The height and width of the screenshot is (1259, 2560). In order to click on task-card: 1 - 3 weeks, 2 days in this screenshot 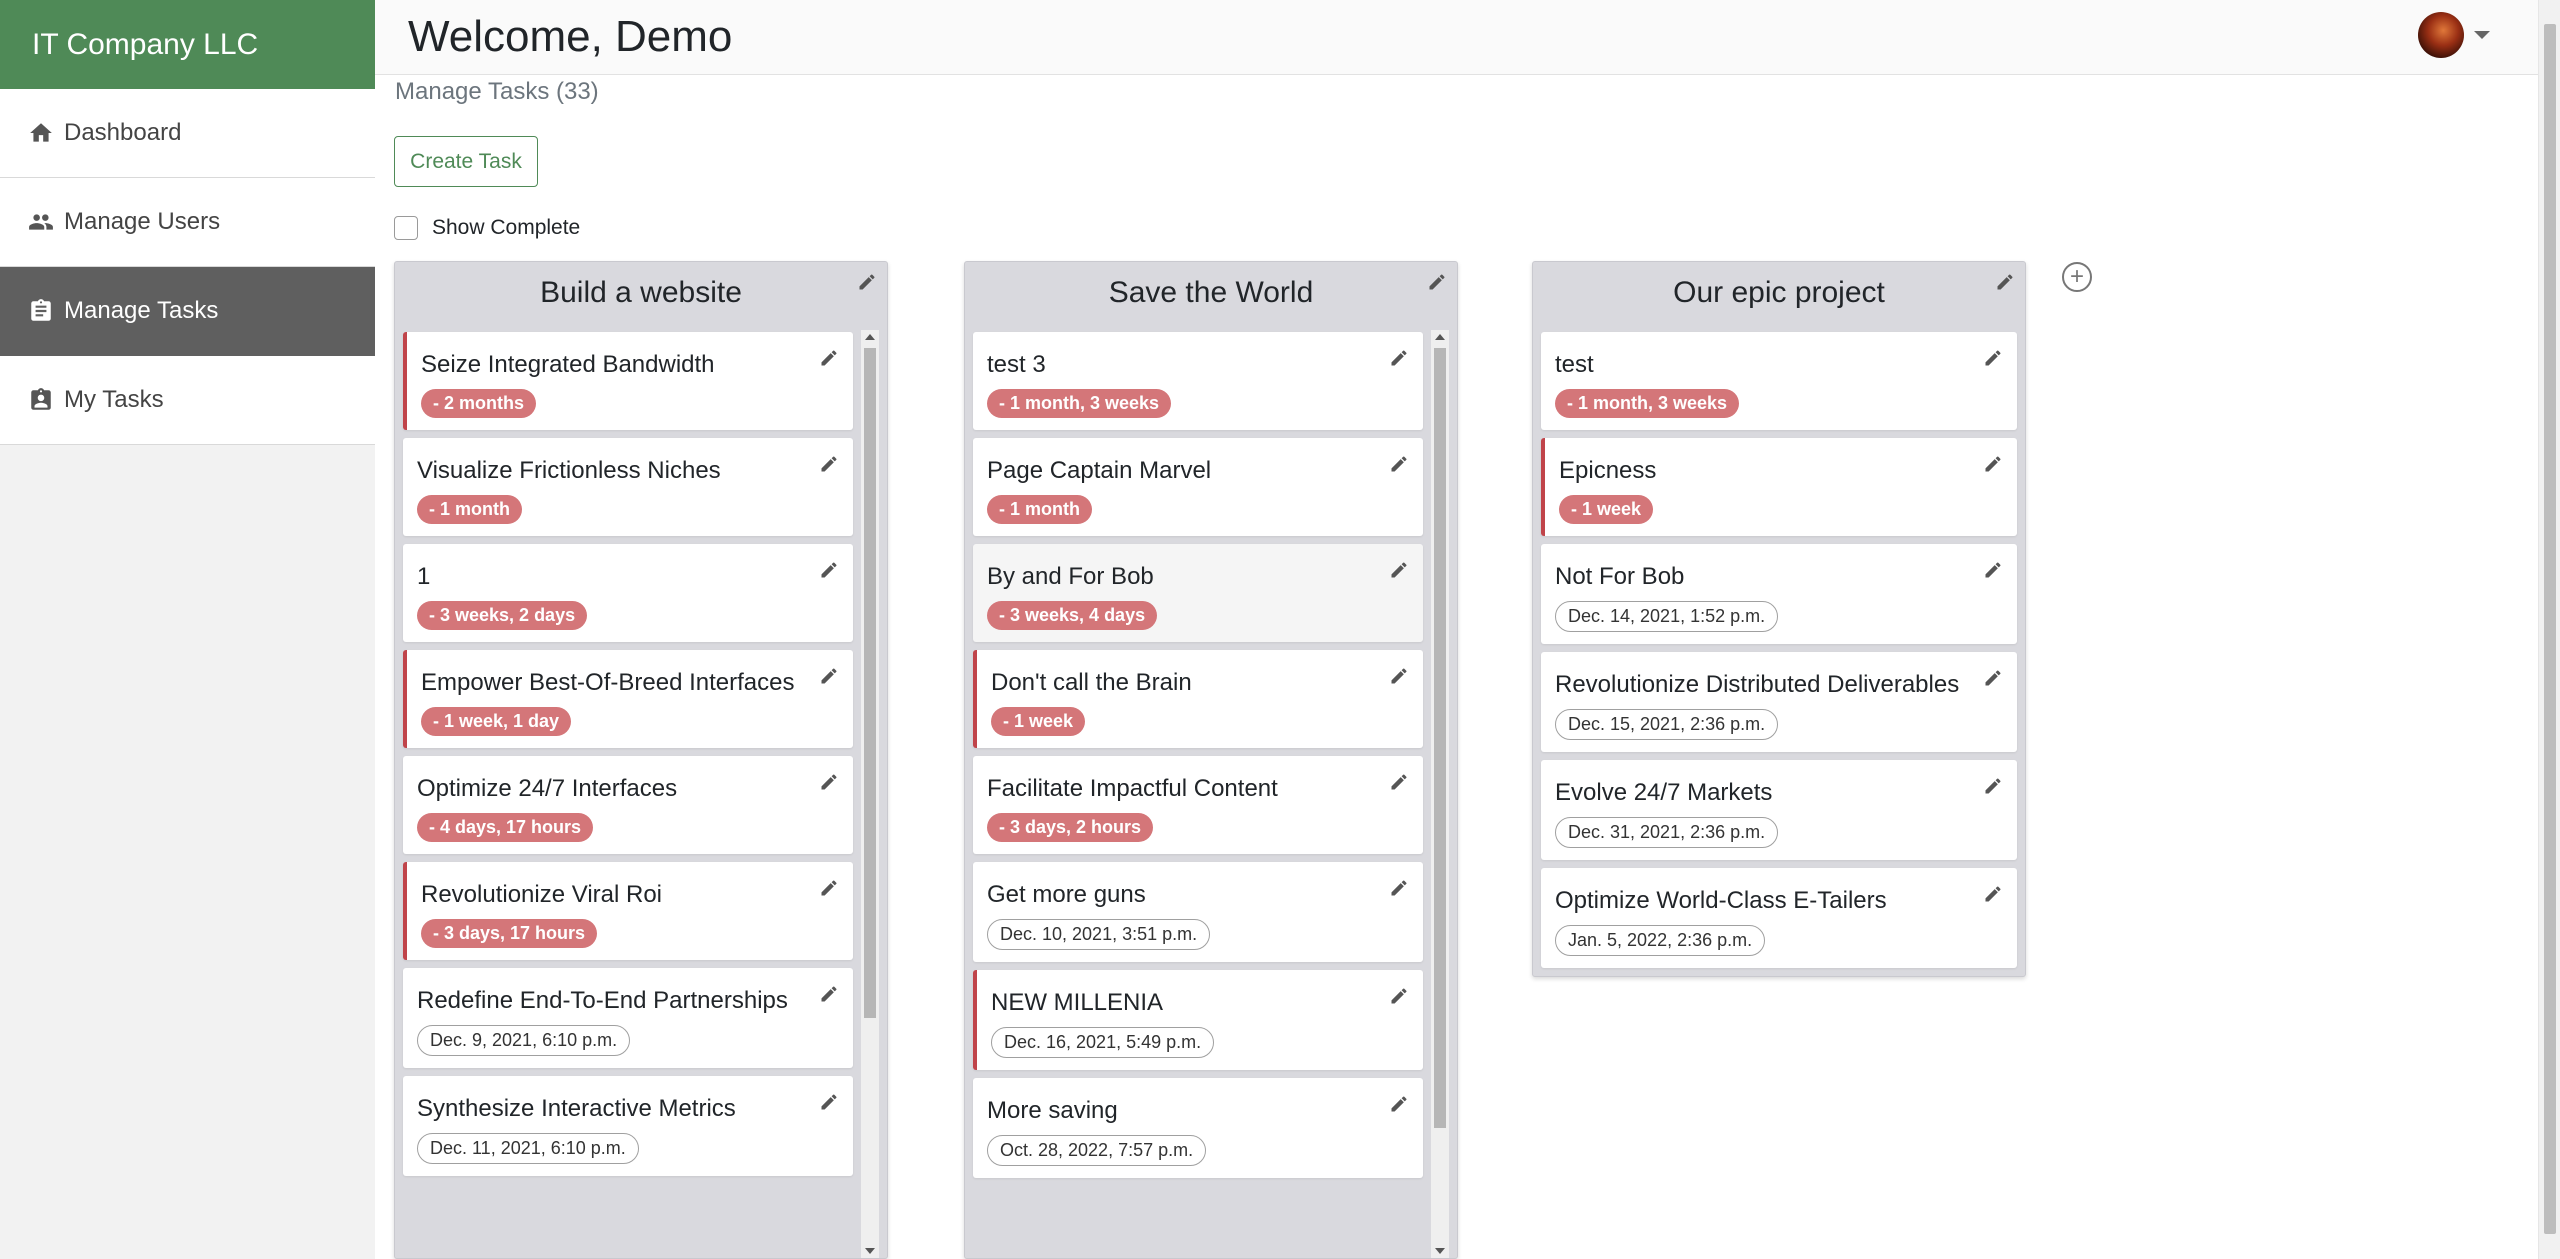, I will do `click(628, 593)`.